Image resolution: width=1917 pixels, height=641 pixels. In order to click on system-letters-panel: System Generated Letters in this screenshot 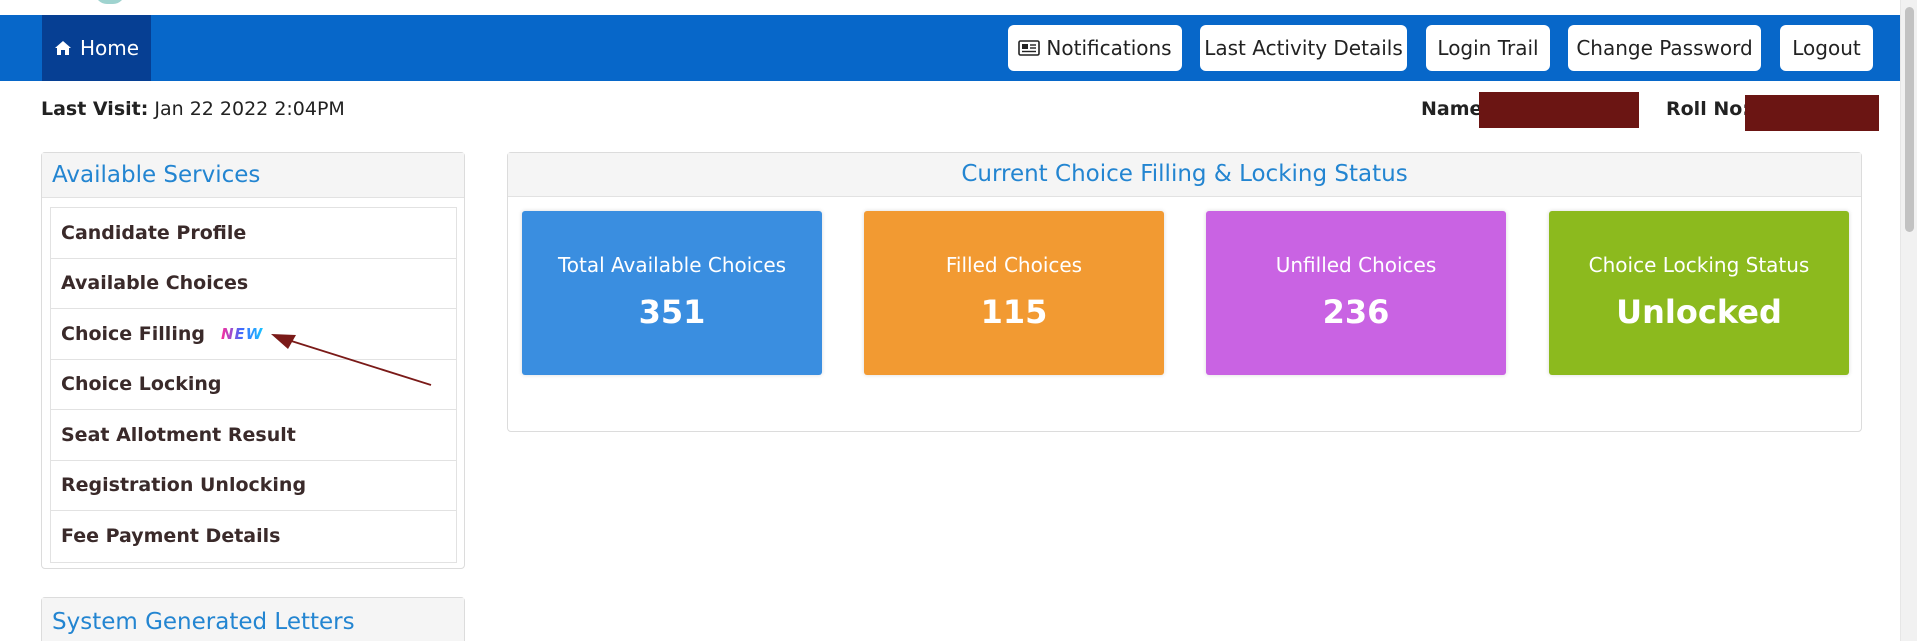, I will do `click(253, 619)`.